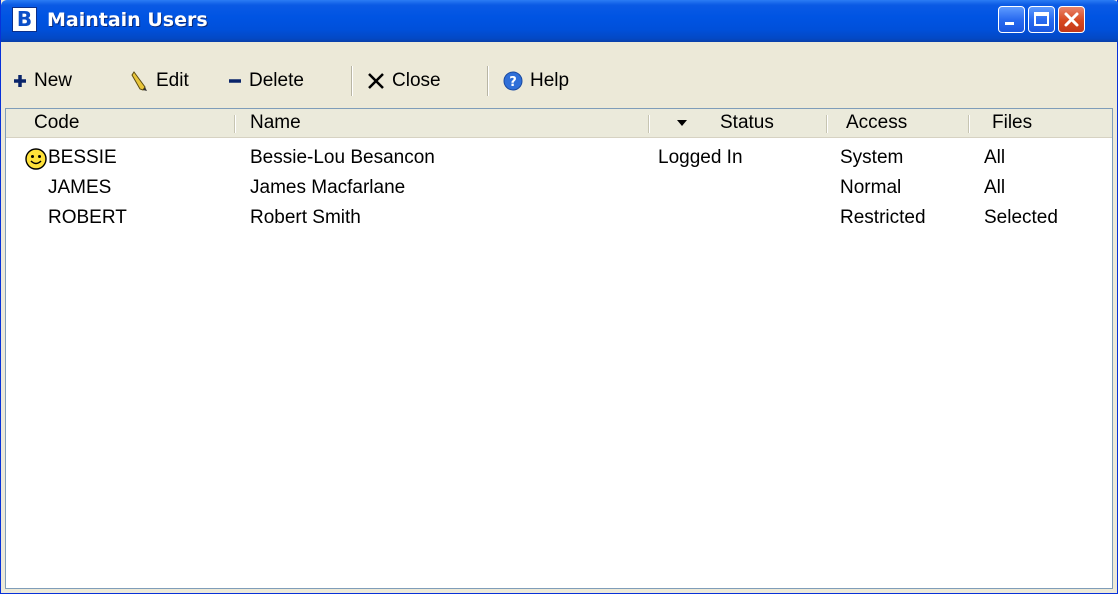  I want to click on new-button: New, so click(42, 81).